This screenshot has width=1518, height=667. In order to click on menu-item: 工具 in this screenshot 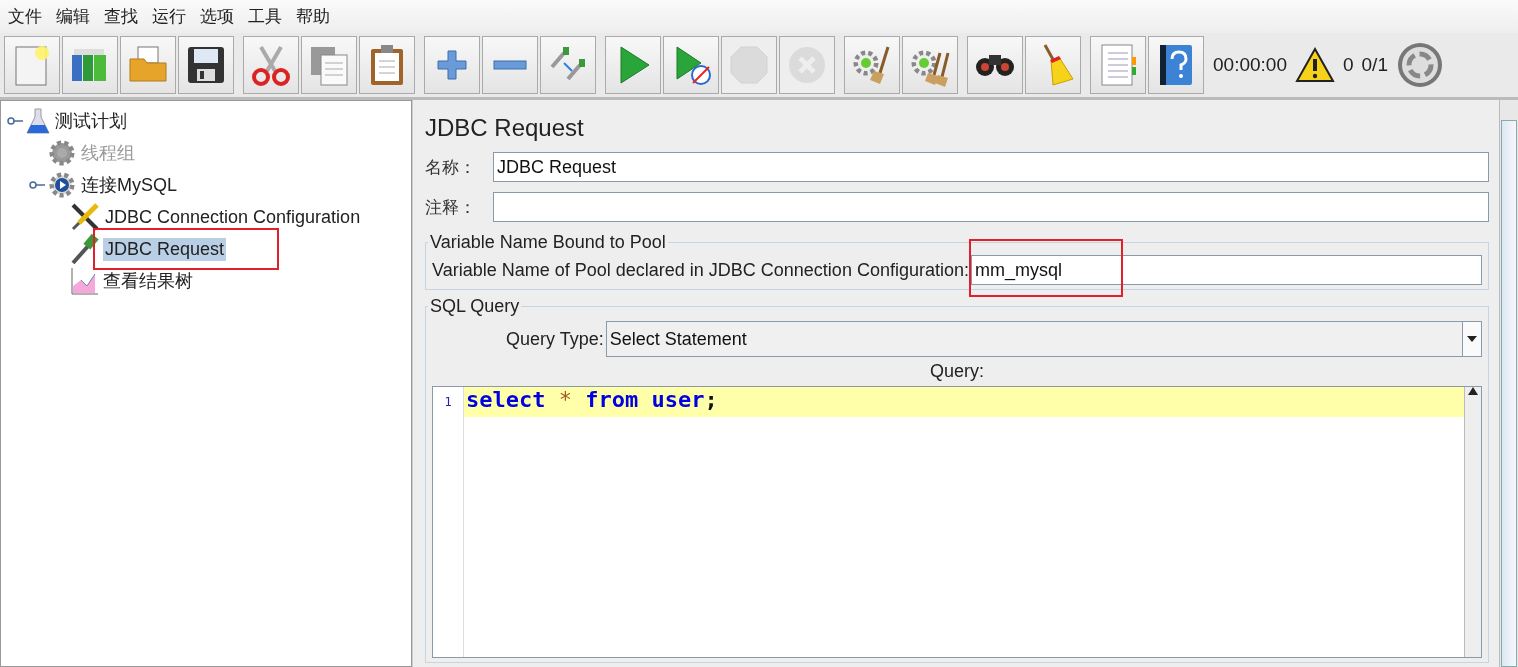, I will do `click(272, 16)`.